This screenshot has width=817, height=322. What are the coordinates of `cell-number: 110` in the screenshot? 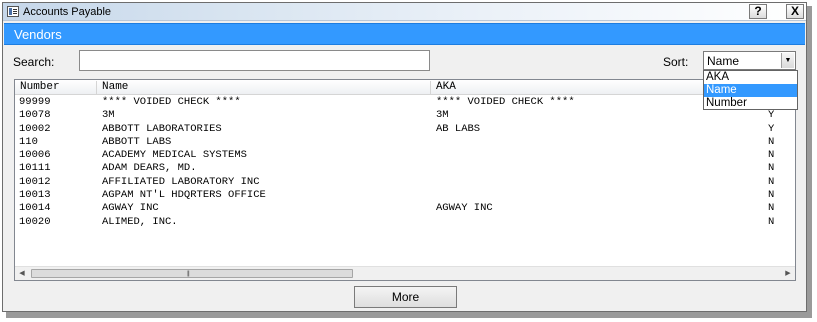 It's located at (28, 141).